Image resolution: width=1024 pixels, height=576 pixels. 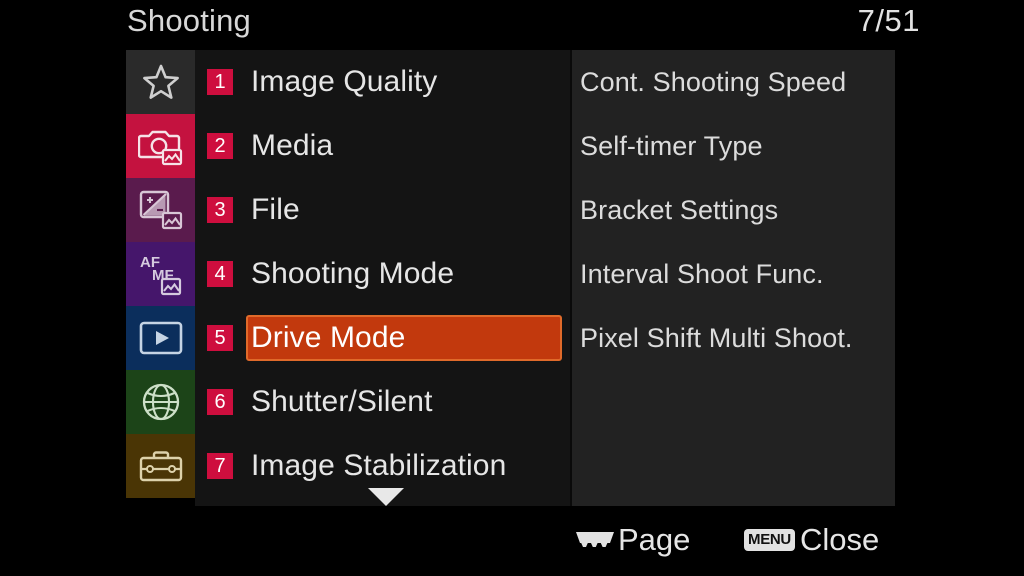 I want to click on menu-row-number: 3, so click(x=220, y=210).